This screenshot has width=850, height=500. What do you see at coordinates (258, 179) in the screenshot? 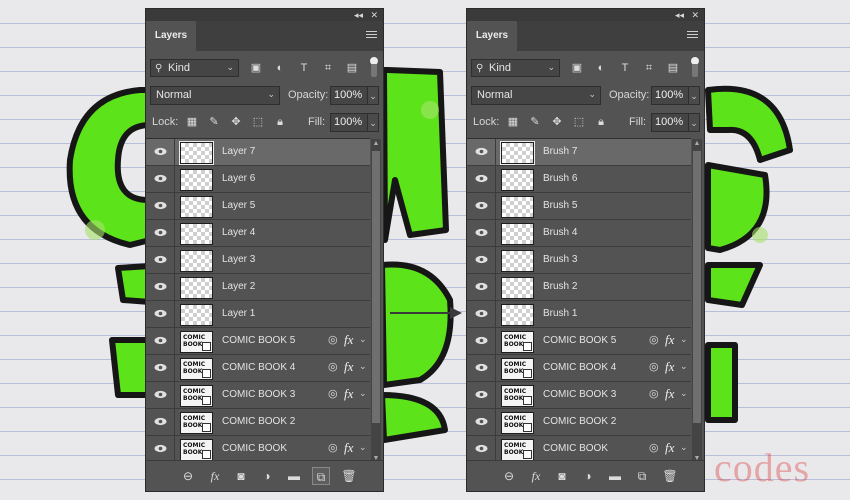
I see `layer-row: Layer 6` at bounding box center [258, 179].